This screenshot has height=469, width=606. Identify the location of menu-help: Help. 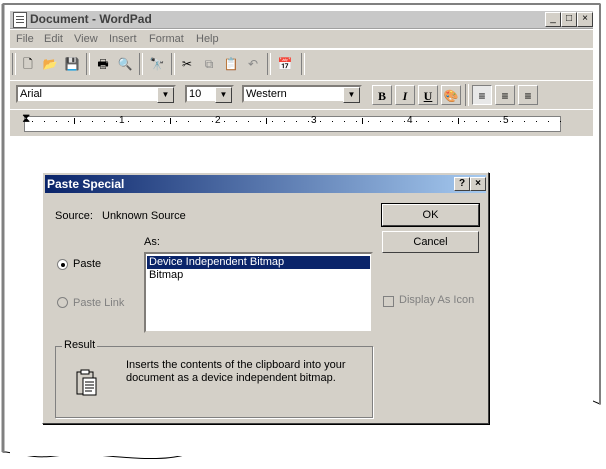
(207, 39).